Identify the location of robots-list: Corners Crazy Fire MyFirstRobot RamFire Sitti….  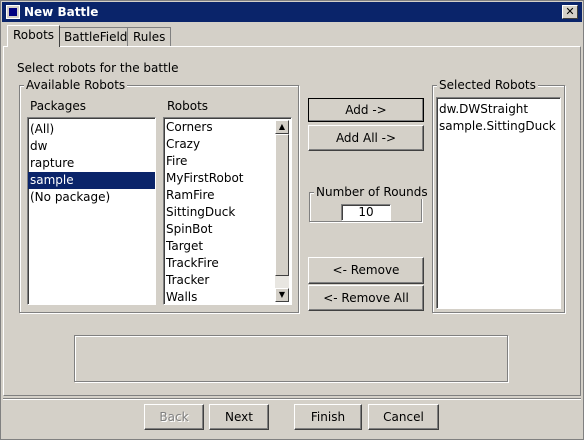
(227, 211).